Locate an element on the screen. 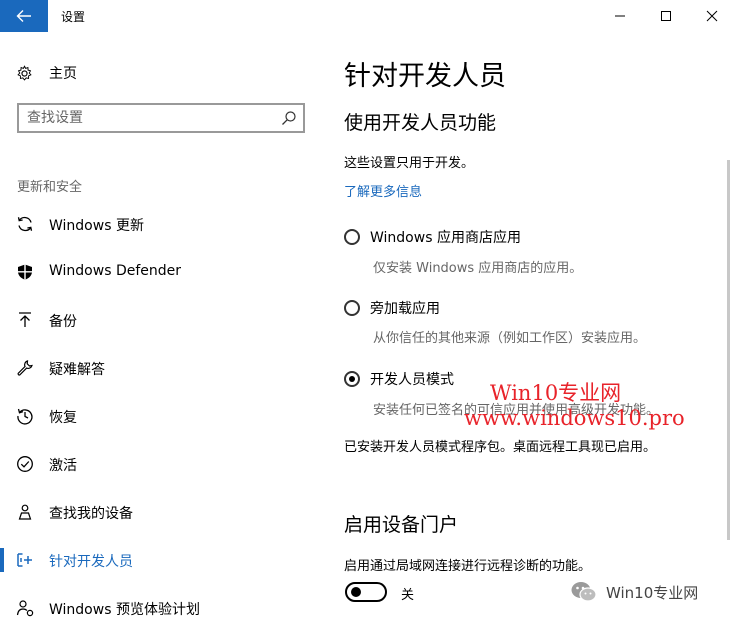 This screenshot has width=735, height=628. active-indicator is located at coordinates (2, 560).